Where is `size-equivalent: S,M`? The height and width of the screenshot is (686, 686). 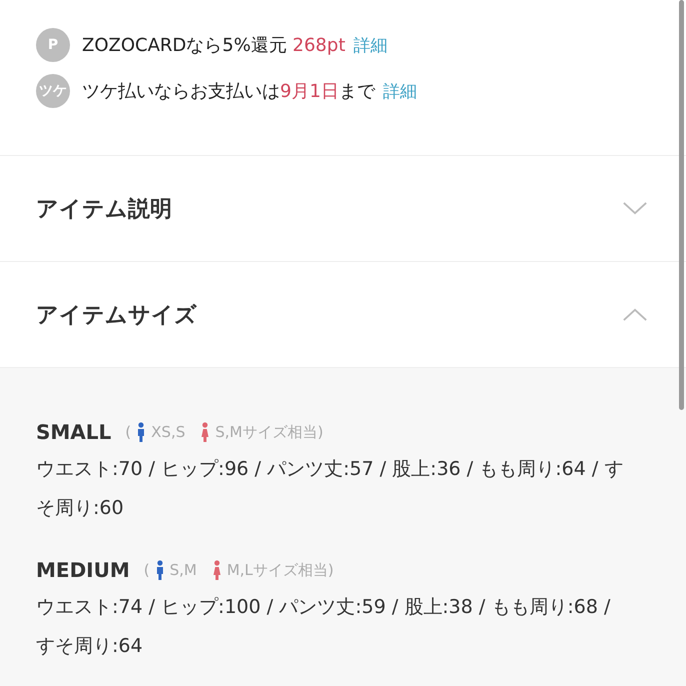
size-equivalent: S,M is located at coordinates (183, 570).